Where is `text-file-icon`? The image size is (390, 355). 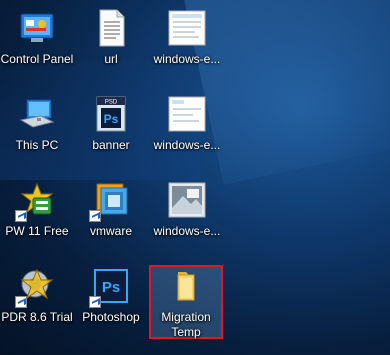 text-file-icon is located at coordinates (111, 28).